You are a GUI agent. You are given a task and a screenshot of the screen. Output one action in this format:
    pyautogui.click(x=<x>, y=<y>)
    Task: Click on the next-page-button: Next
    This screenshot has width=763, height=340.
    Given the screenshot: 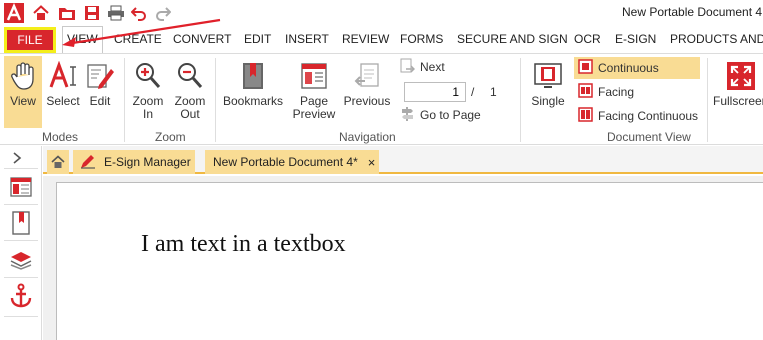 What is the action you would take?
    pyautogui.click(x=422, y=67)
    